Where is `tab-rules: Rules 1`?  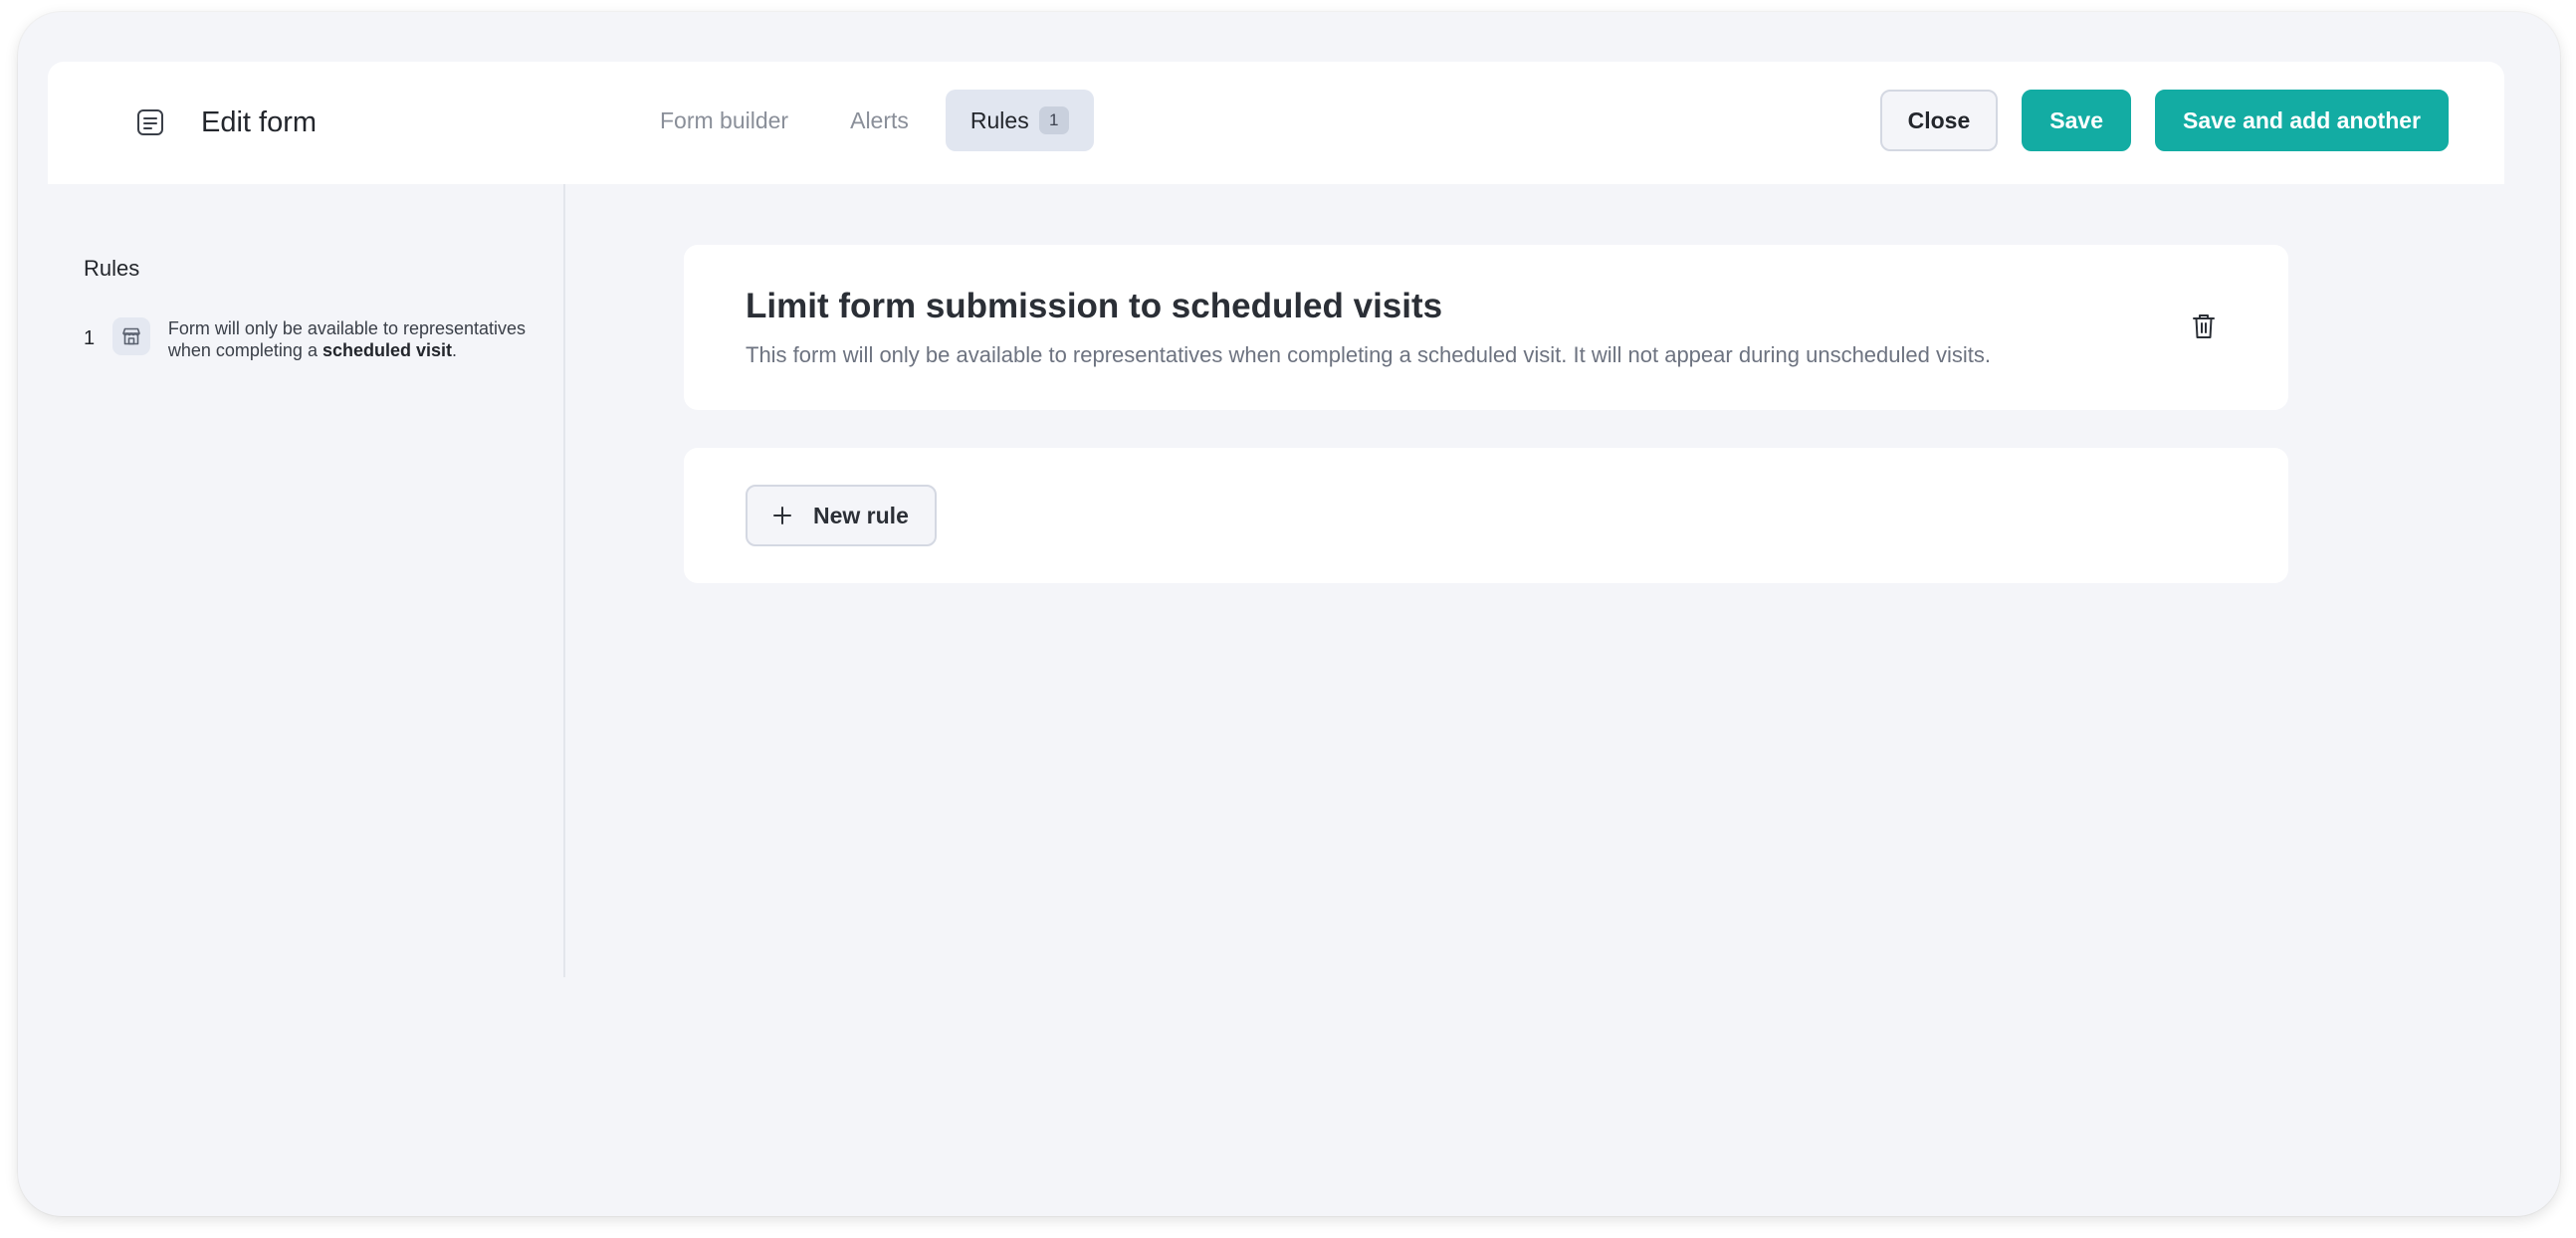
tab-rules: Rules 1 is located at coordinates (1019, 120).